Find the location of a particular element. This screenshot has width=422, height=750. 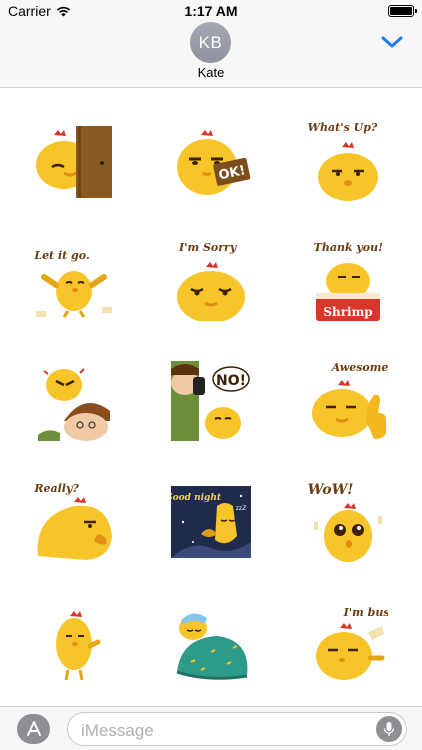

conversation-header: Carrier 1:17 AM KB Kate is located at coordinates (211, 44).